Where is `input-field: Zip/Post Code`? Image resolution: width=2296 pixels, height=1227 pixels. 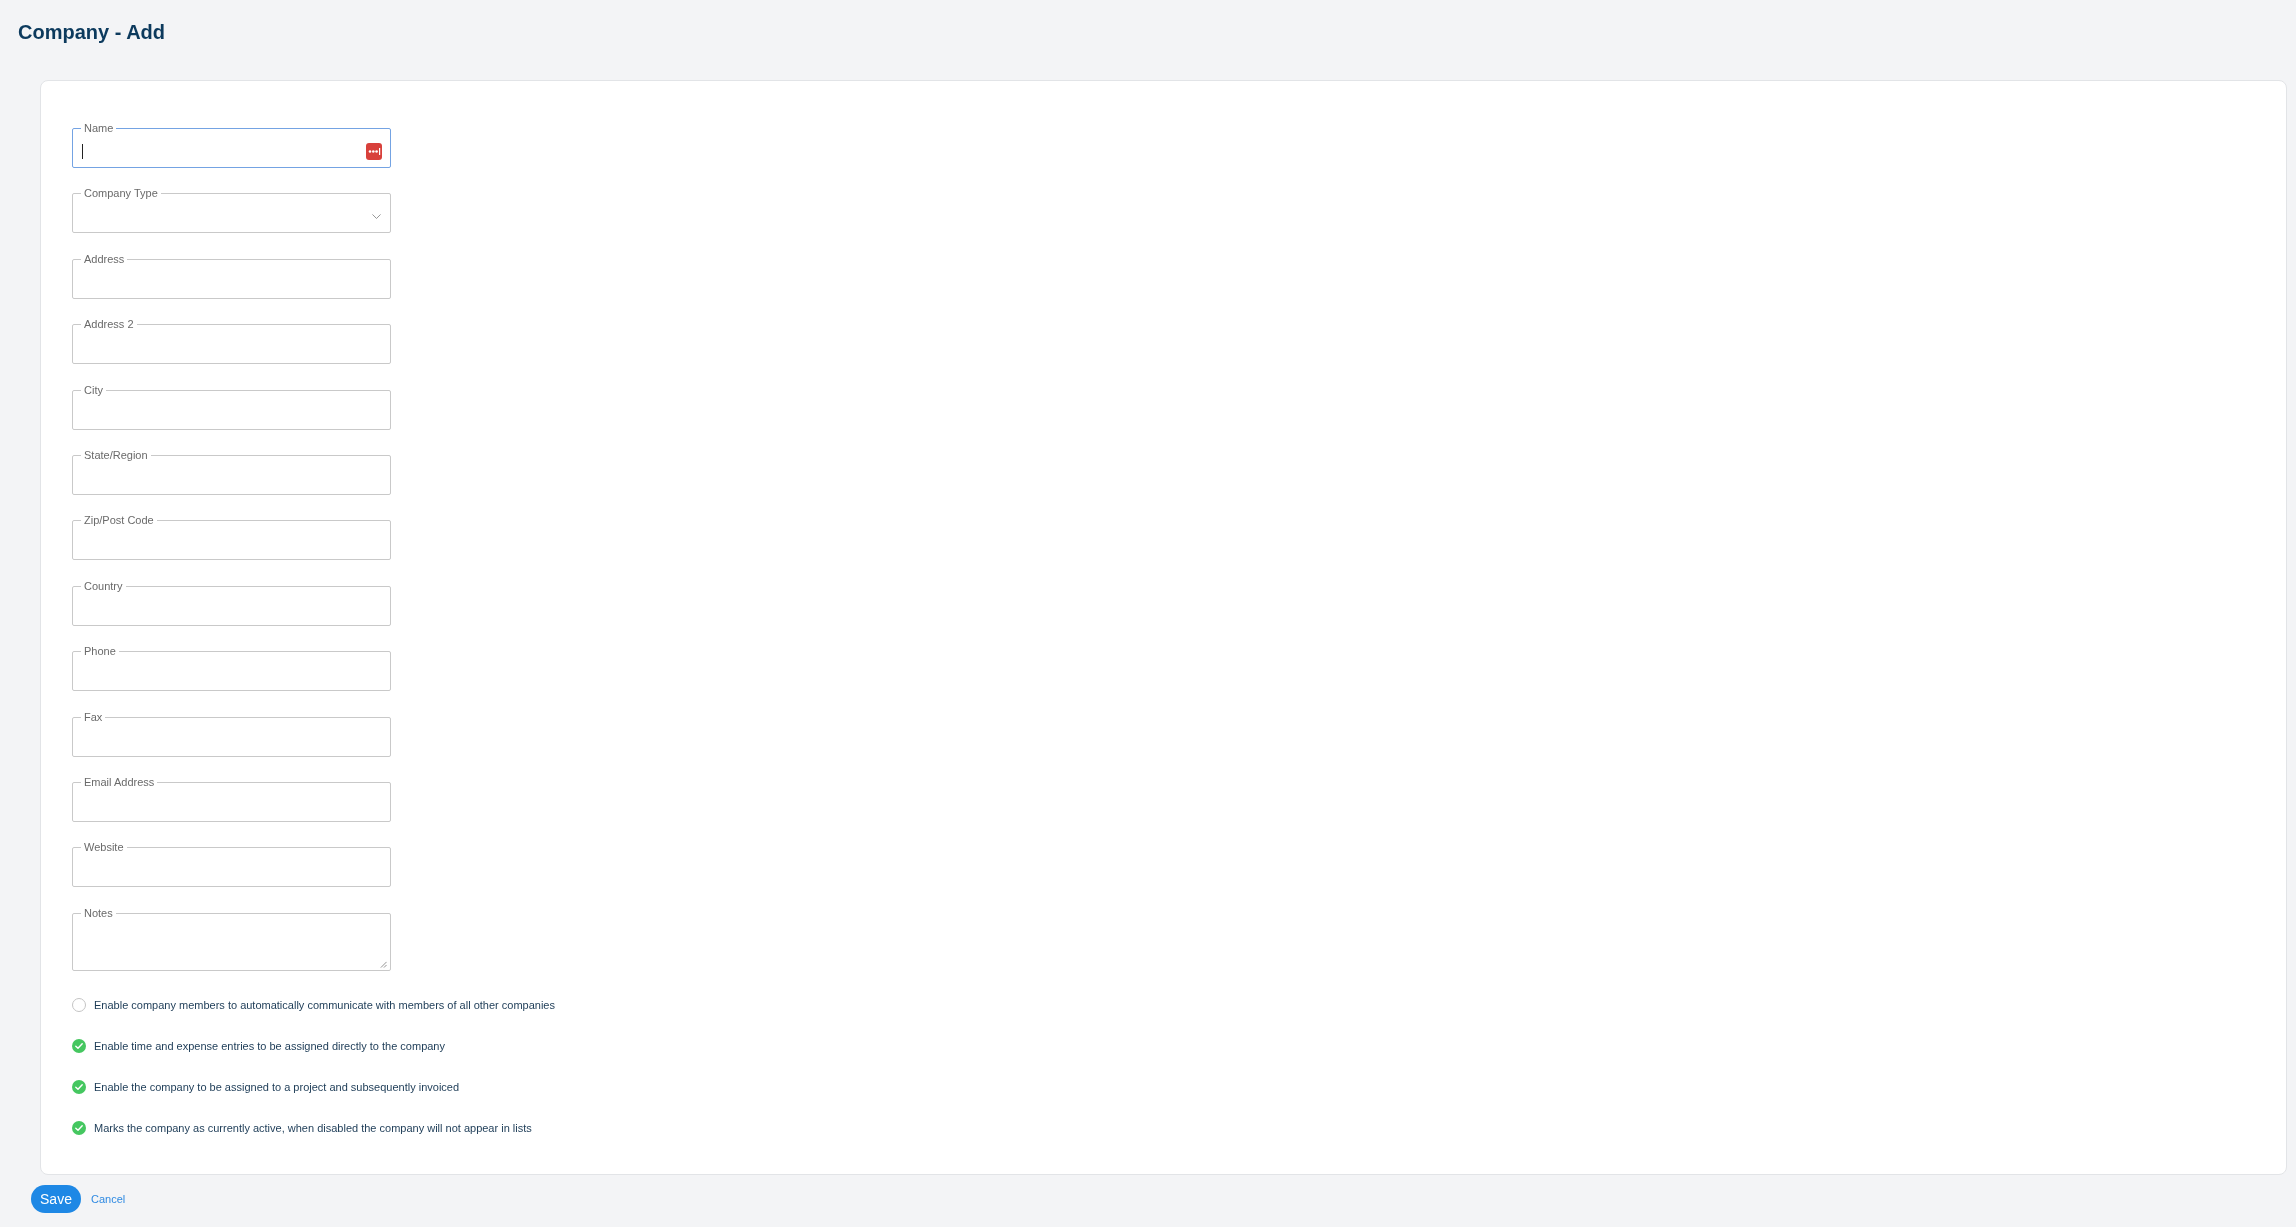 input-field: Zip/Post Code is located at coordinates (231, 537).